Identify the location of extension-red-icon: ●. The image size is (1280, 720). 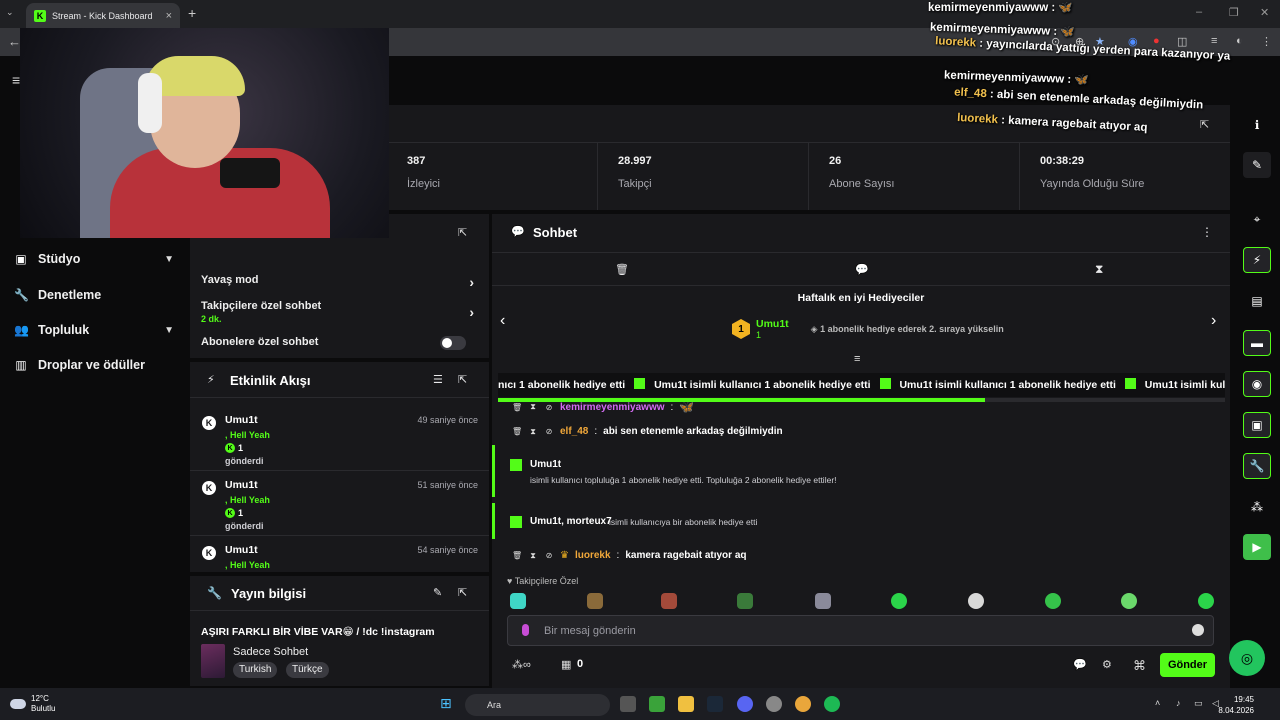
(1156, 41).